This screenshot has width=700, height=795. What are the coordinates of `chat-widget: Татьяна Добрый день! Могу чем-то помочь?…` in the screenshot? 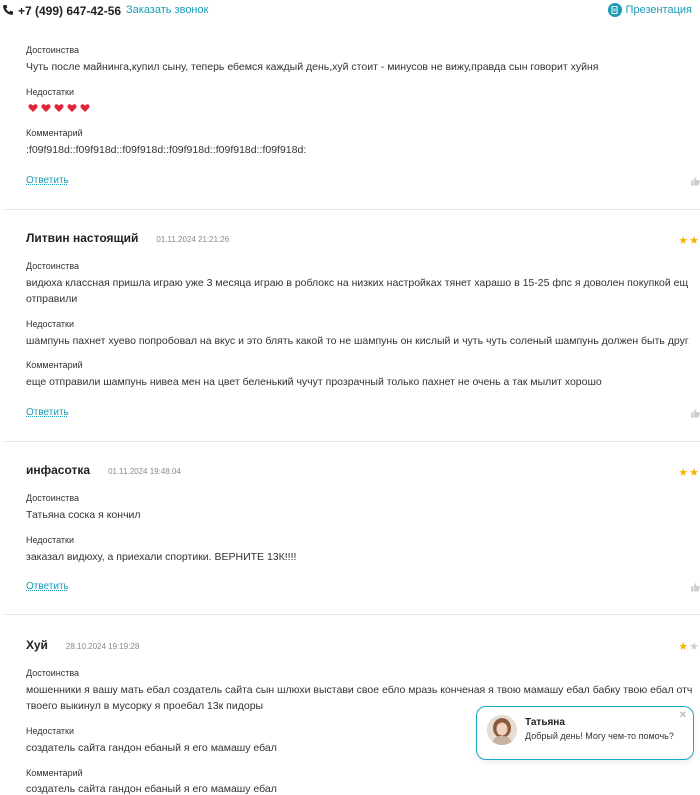 It's located at (585, 733).